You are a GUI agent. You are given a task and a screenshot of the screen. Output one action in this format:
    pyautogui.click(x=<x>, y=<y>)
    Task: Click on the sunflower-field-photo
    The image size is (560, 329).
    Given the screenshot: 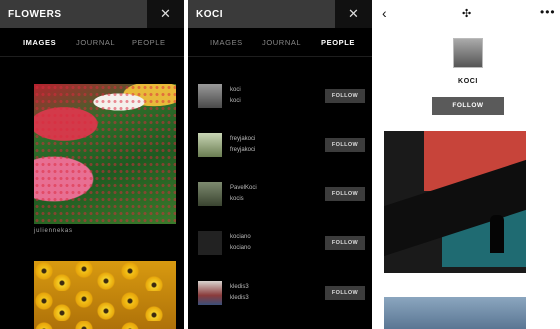 What is the action you would take?
    pyautogui.click(x=105, y=295)
    